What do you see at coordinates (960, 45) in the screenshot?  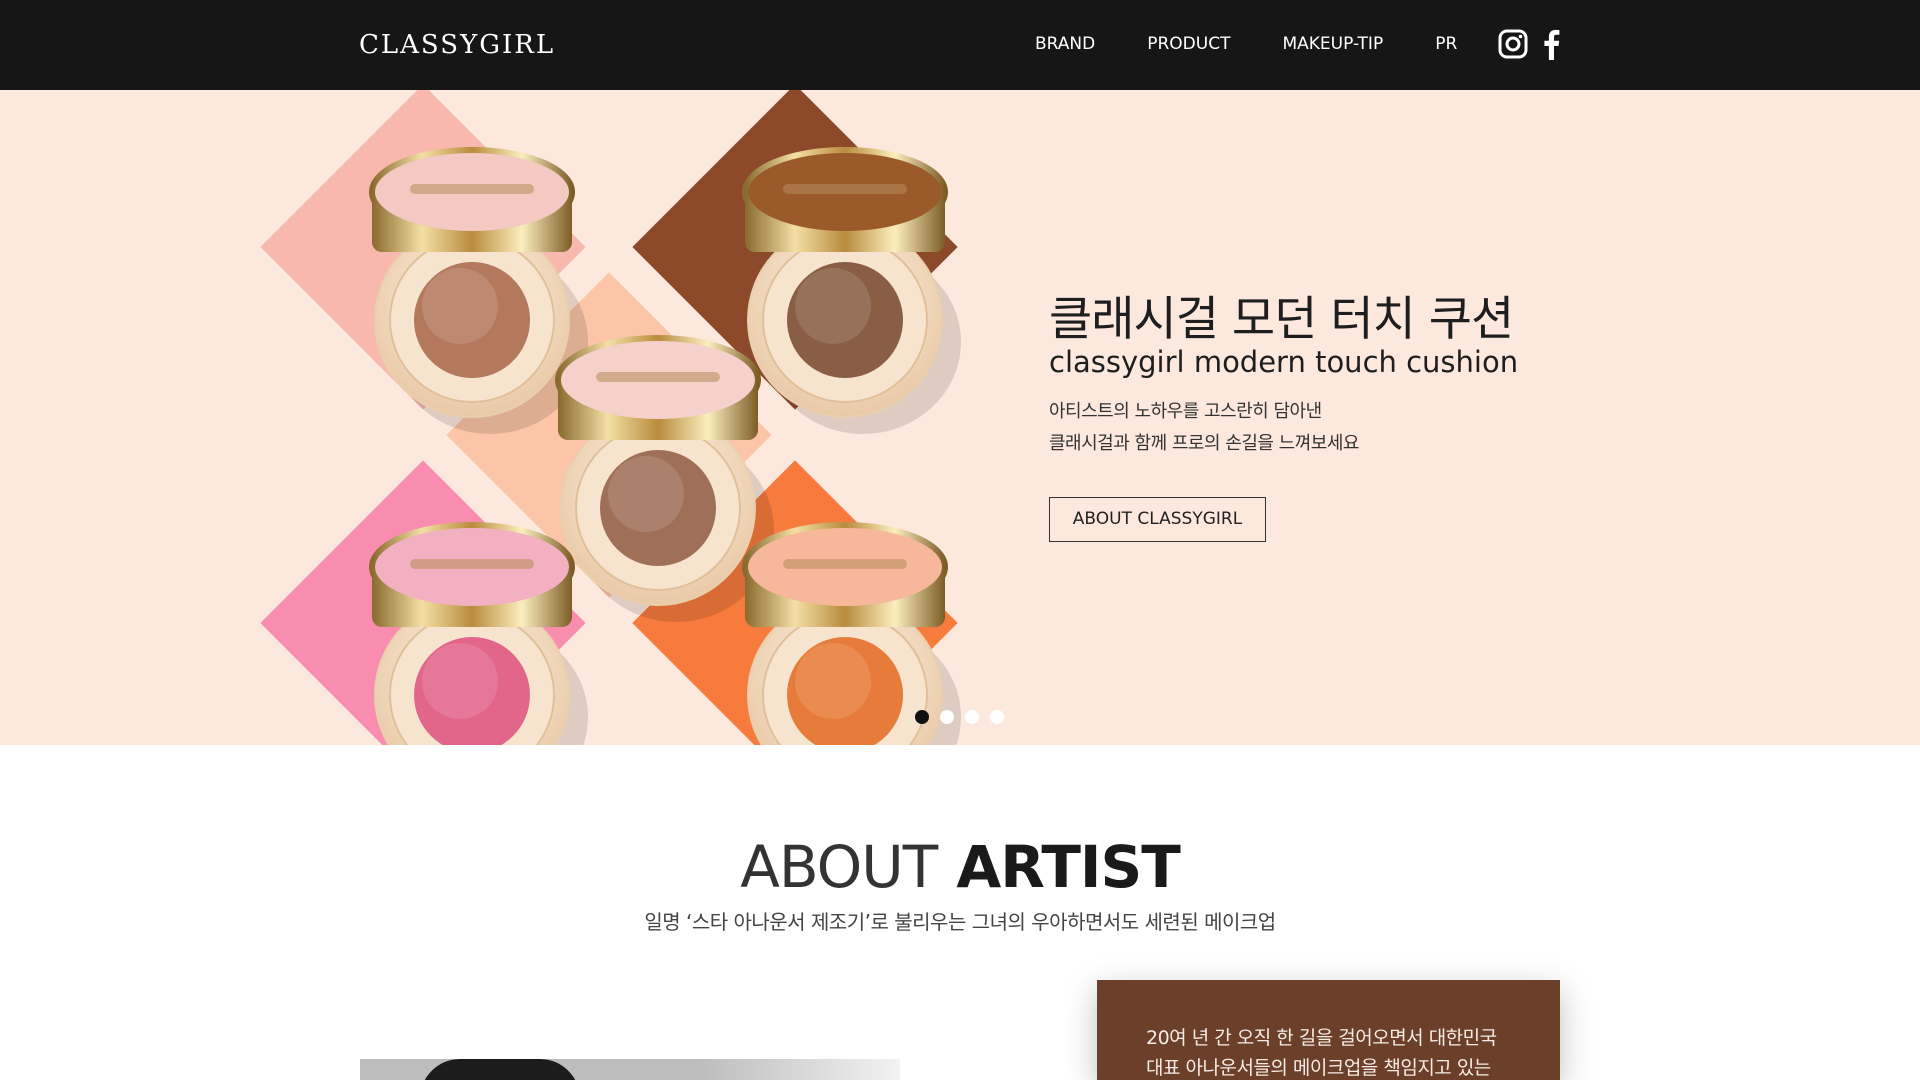 I see `top-navigation-bar: CLASSYGIRL BRAND PRODUCT MAKEUP-TIP PR` at bounding box center [960, 45].